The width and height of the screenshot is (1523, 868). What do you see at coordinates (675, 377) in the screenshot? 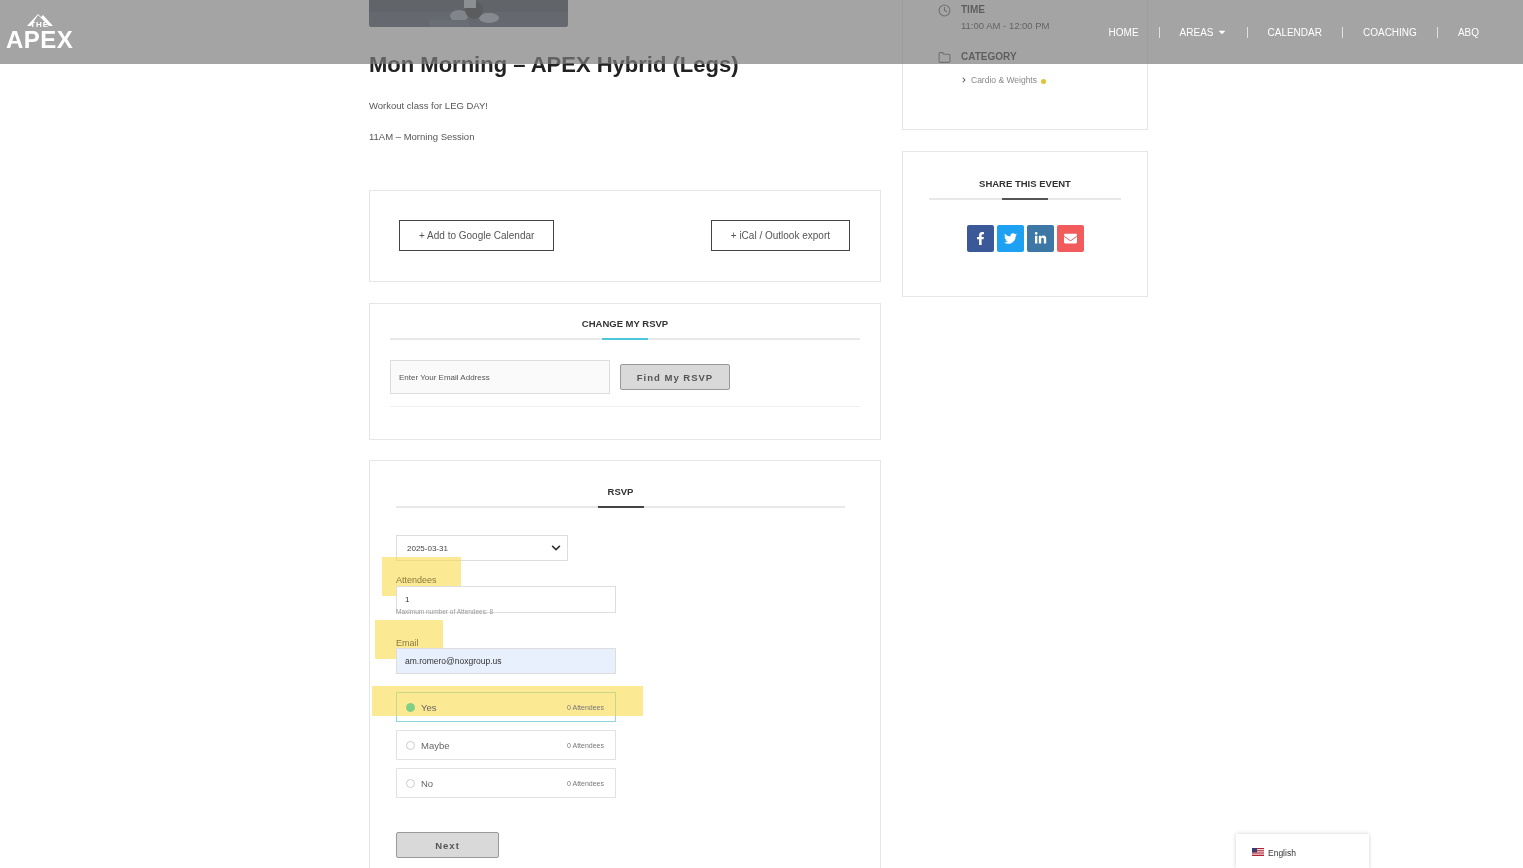
I see `find-rsvp-button: Find My RSVP` at bounding box center [675, 377].